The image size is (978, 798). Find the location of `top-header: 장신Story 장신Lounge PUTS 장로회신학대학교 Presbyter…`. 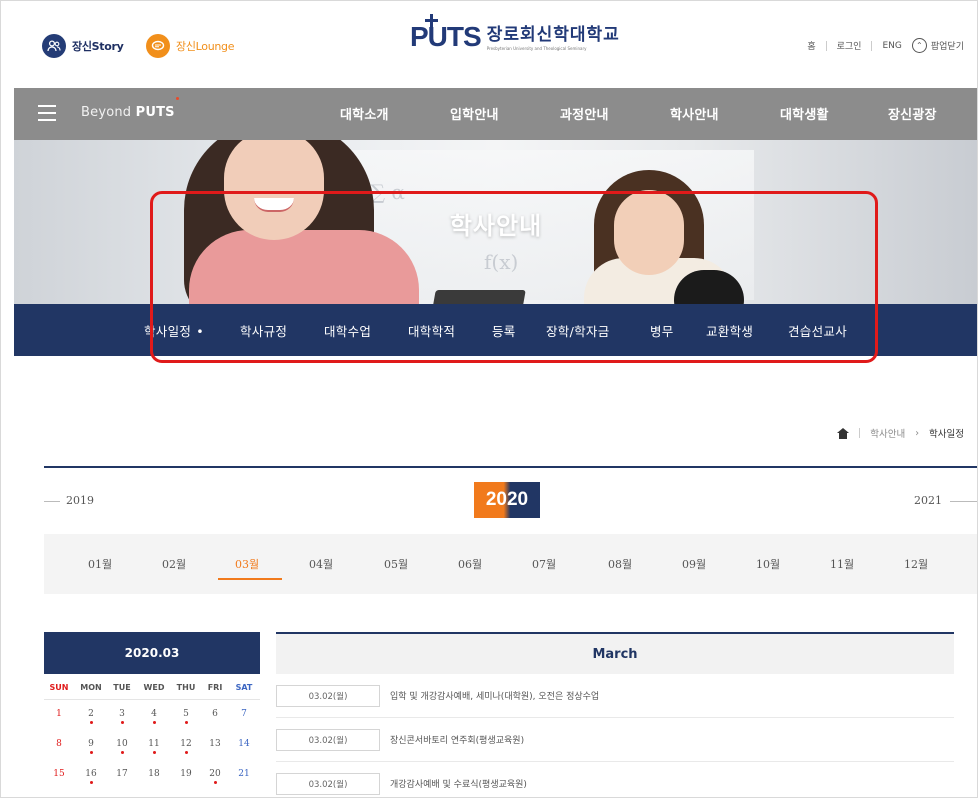

top-header: 장신Story 장신Lounge PUTS 장로회신학대학교 Presbyter… is located at coordinates (489, 44).